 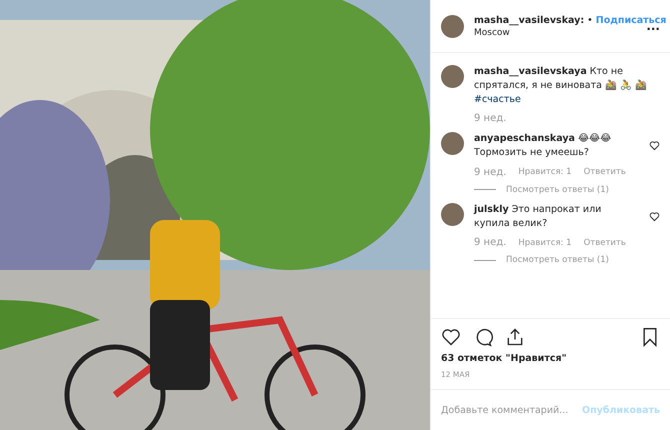 I want to click on comment-text: julskly Это напрокат или купила велик?, so click(x=538, y=216).